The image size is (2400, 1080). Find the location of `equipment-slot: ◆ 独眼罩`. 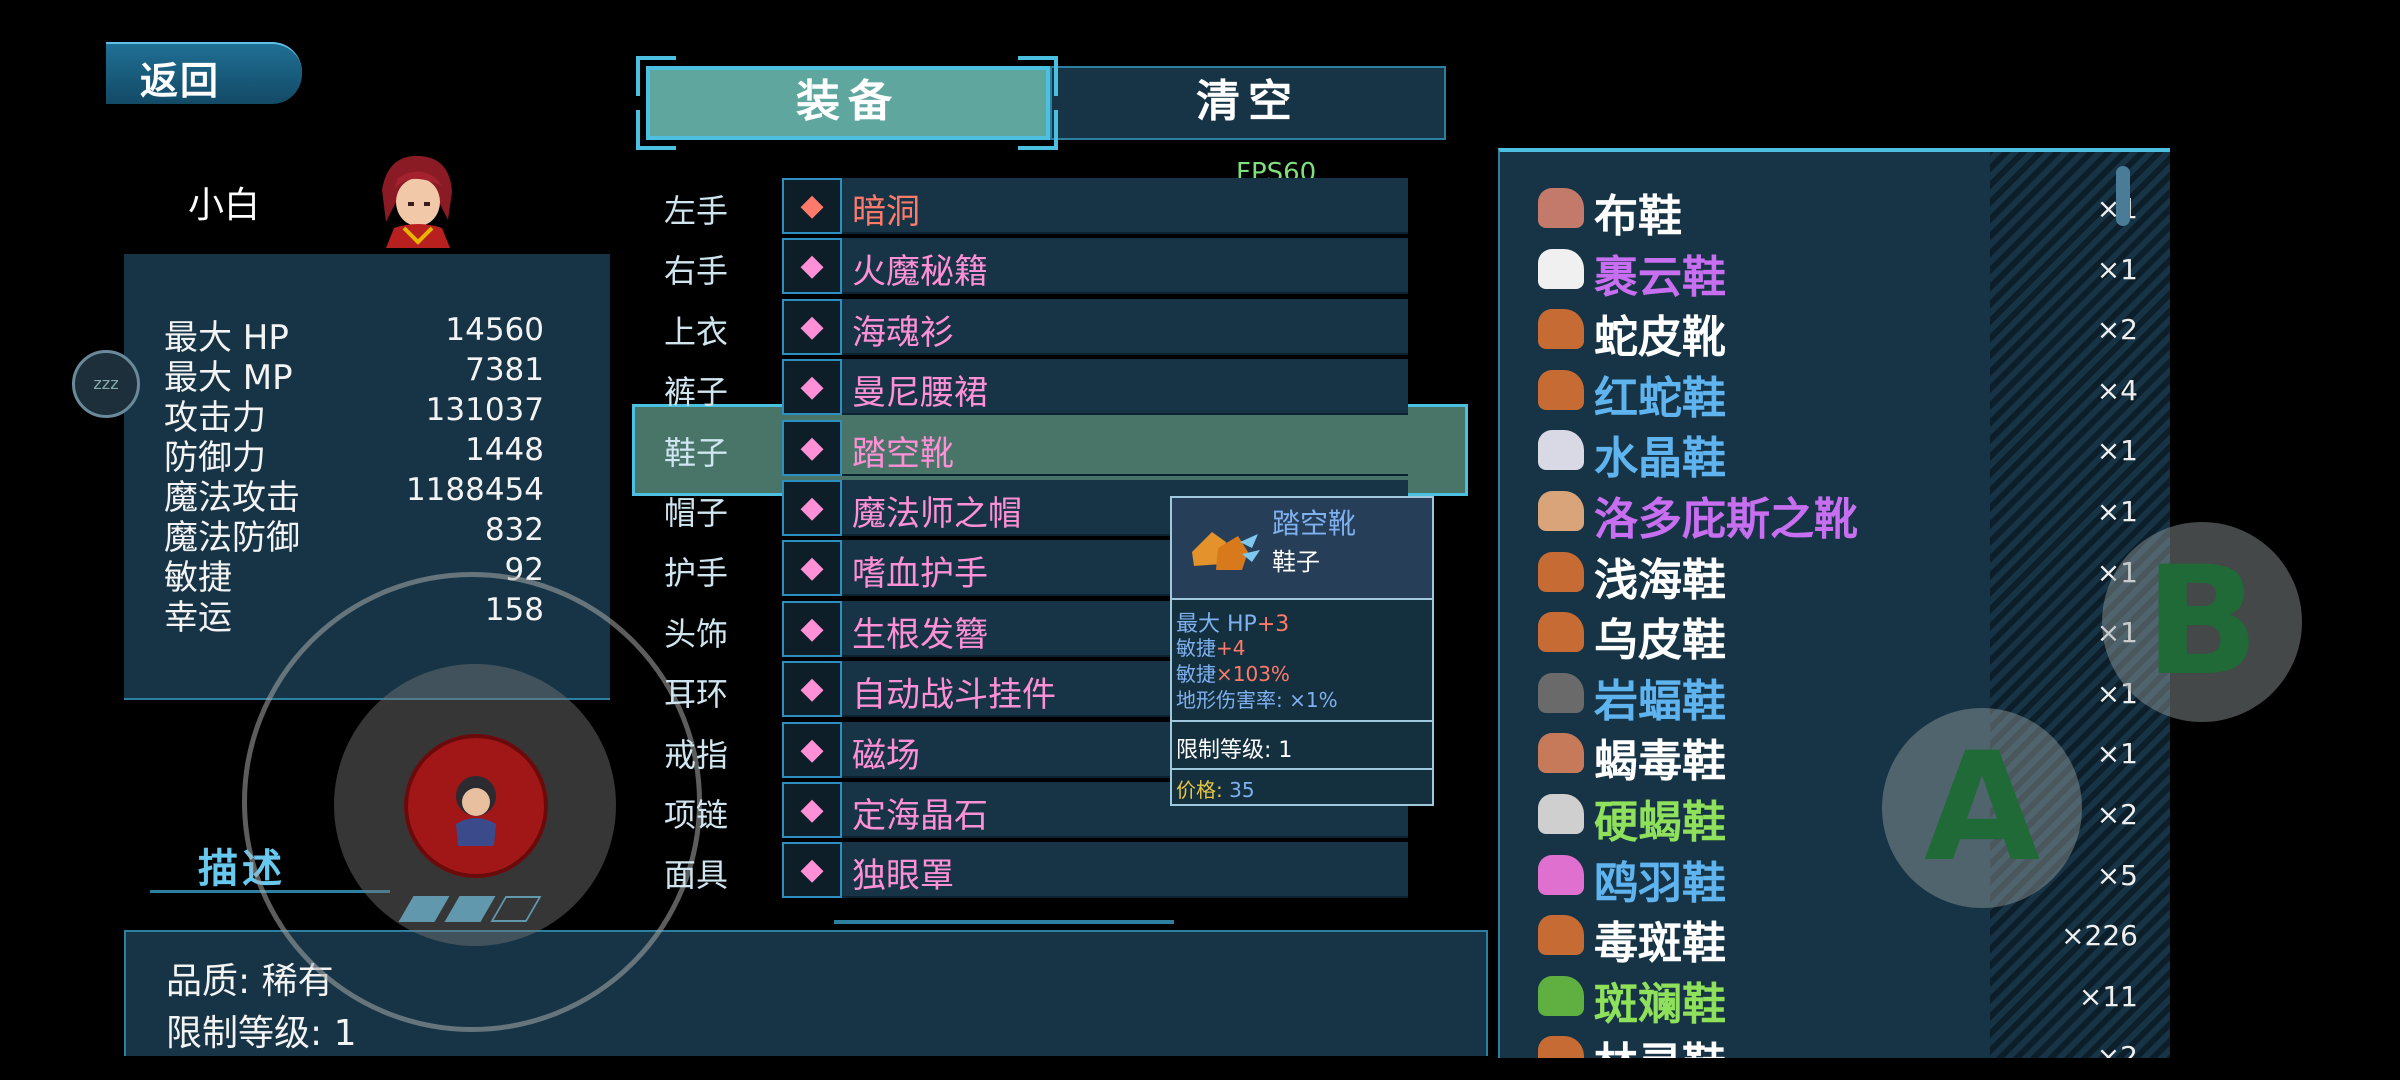

equipment-slot: ◆ 独眼罩 is located at coordinates (1095, 870).